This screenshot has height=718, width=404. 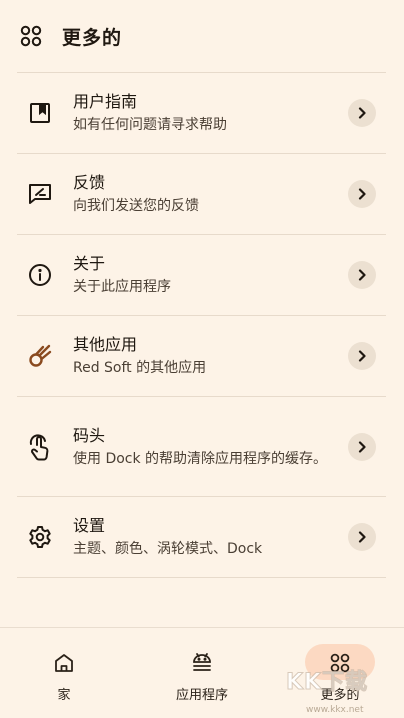 I want to click on list-item-feedback: 反馈 向我们发送您的反馈, so click(x=201, y=194).